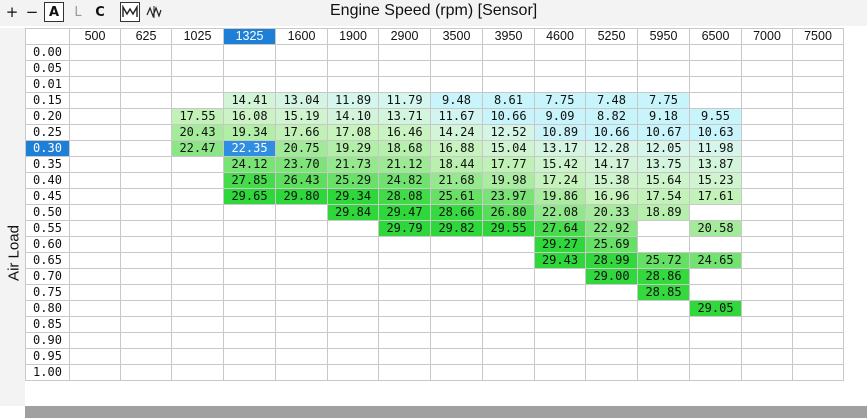  Describe the element at coordinates (715, 132) in the screenshot. I see `table-cell: 10.63` at that location.